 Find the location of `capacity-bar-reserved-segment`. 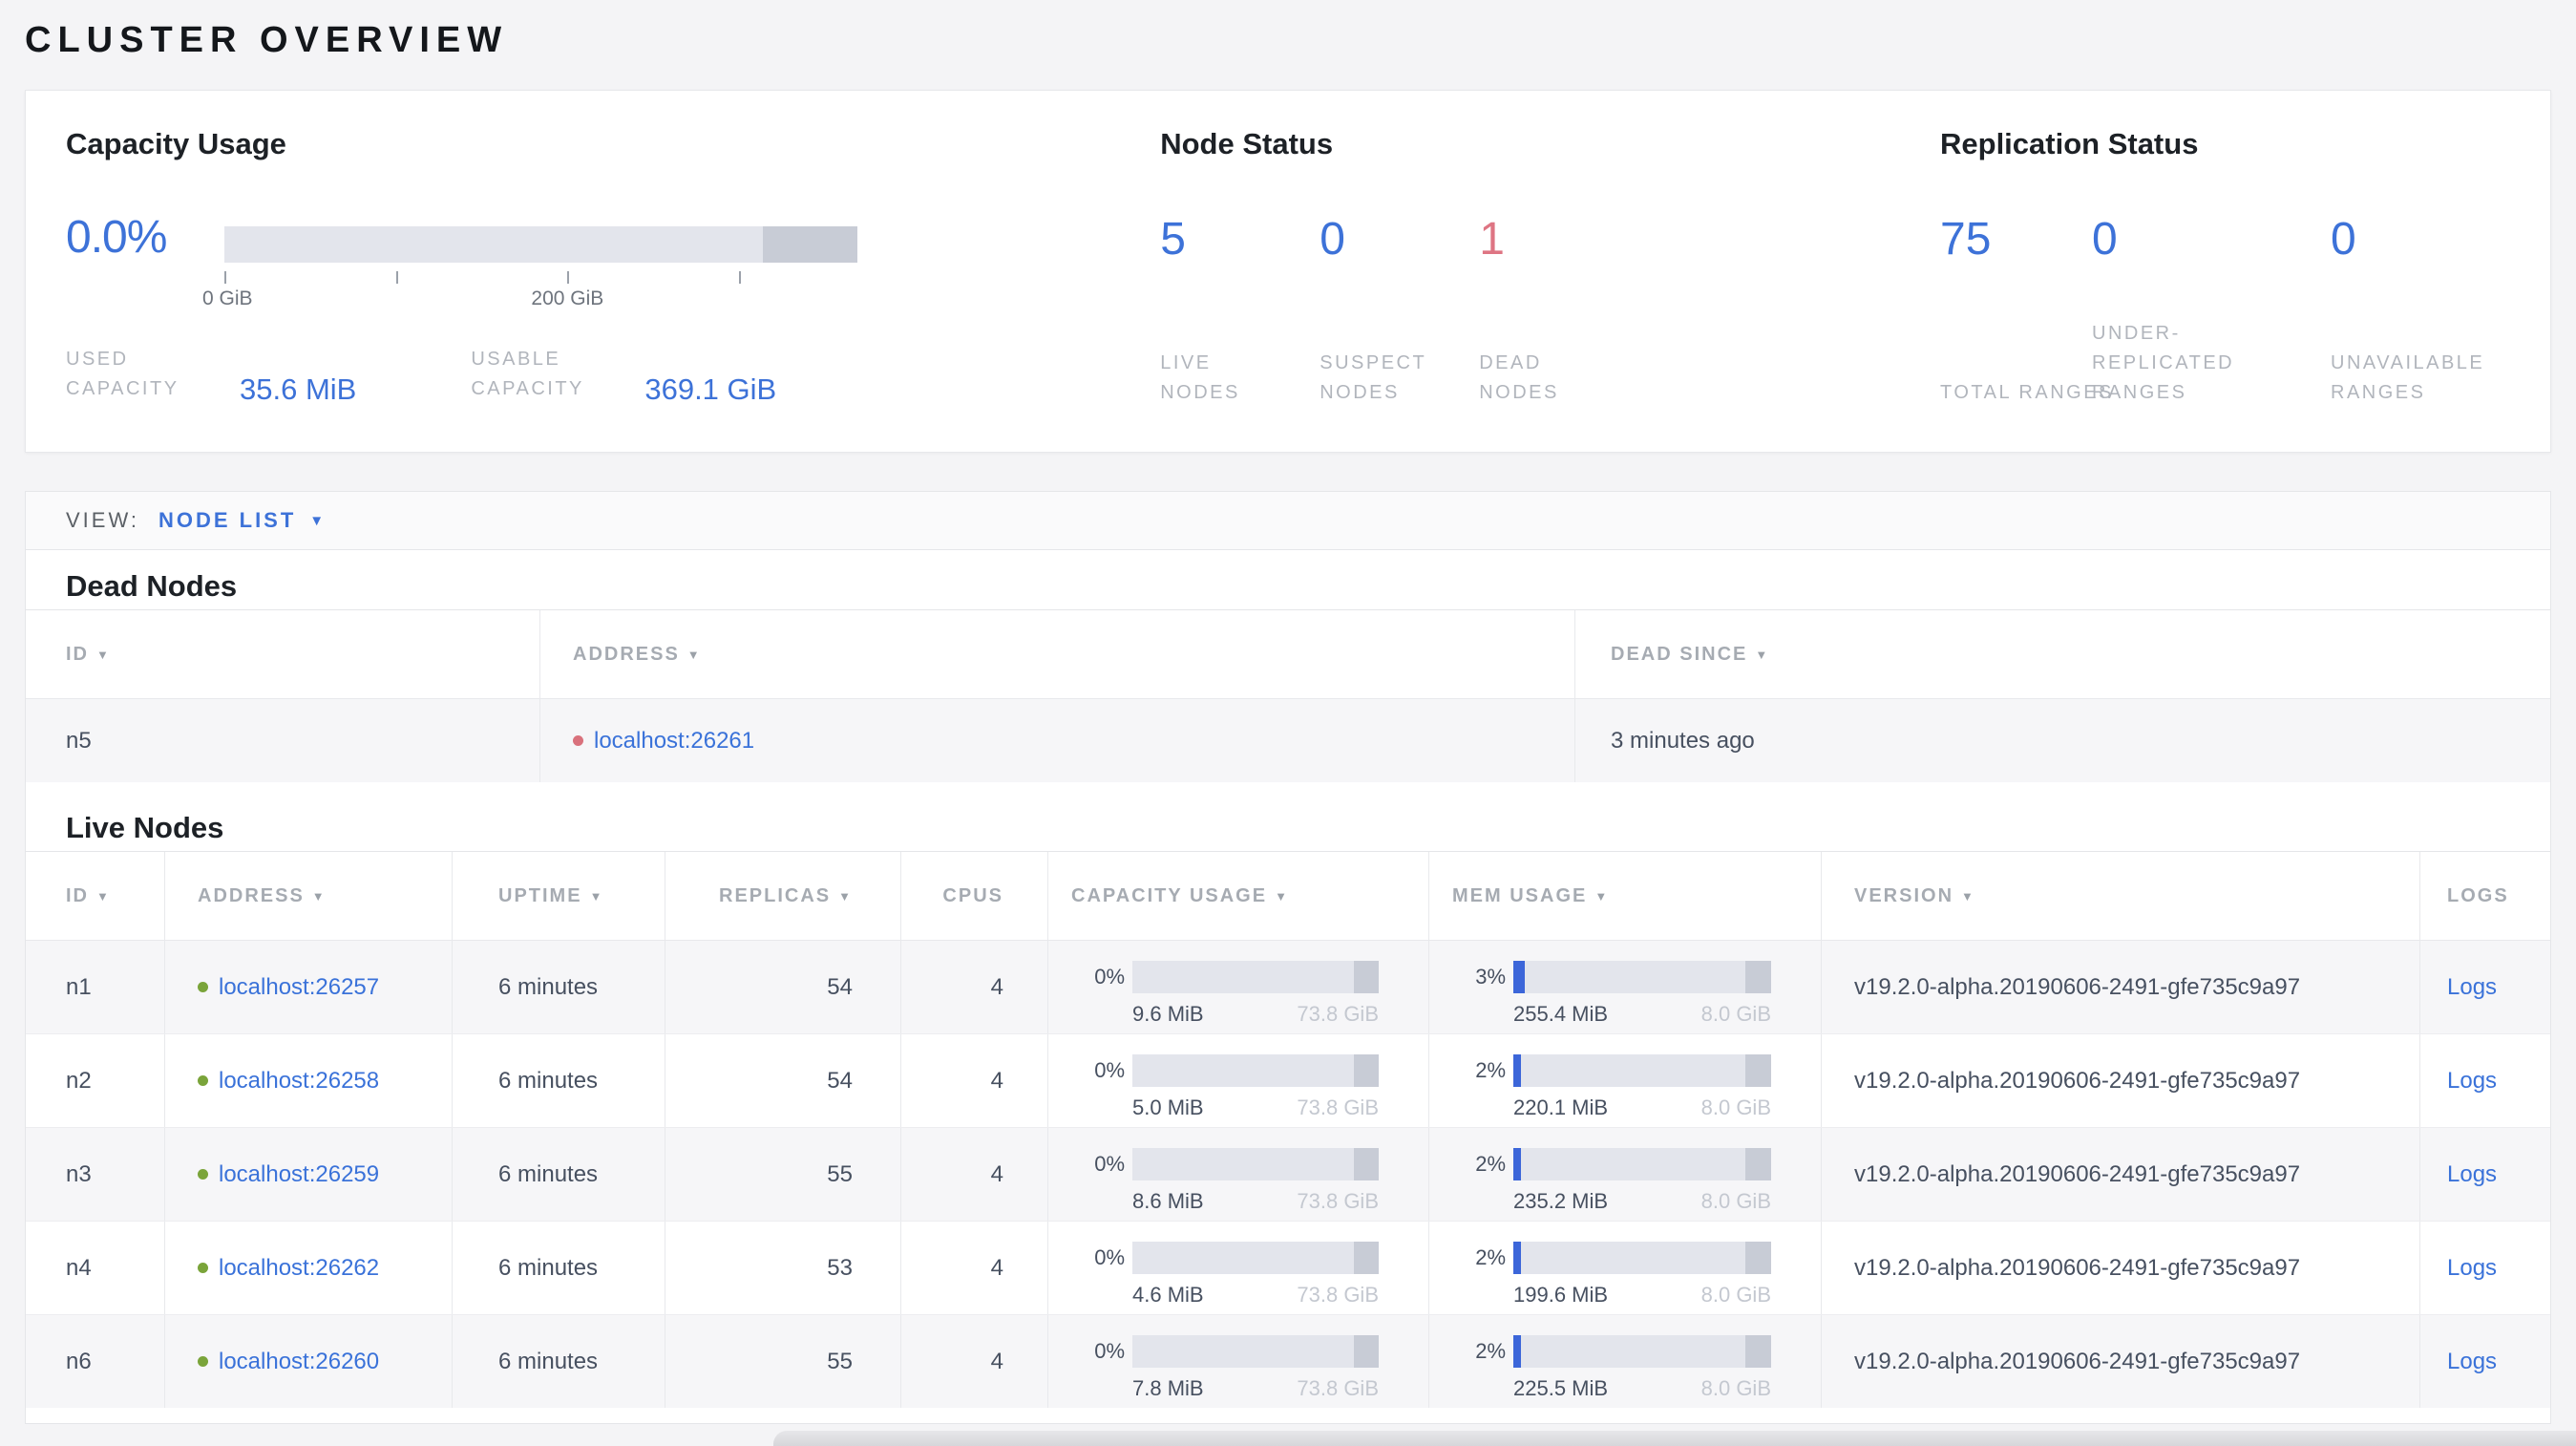

capacity-bar-reserved-segment is located at coordinates (809, 245).